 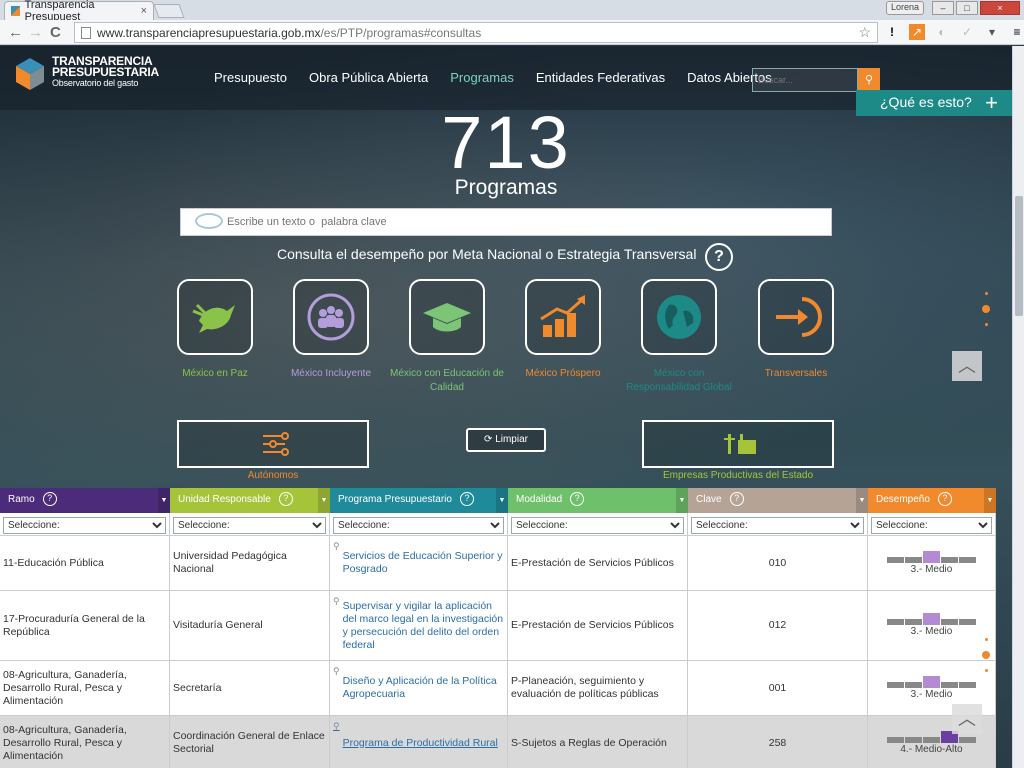 What do you see at coordinates (967, 366) in the screenshot?
I see `scroll-top-icon: ︿` at bounding box center [967, 366].